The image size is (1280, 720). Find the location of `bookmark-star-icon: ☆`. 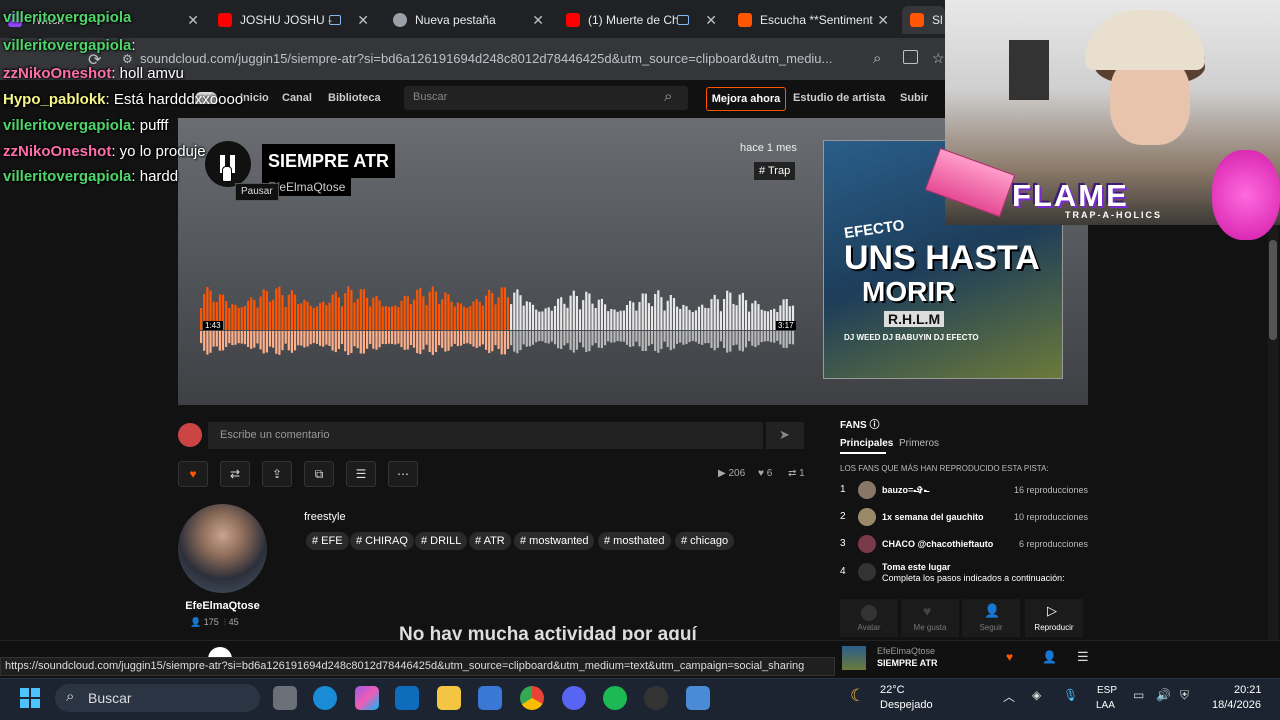

bookmark-star-icon: ☆ is located at coordinates (938, 58).